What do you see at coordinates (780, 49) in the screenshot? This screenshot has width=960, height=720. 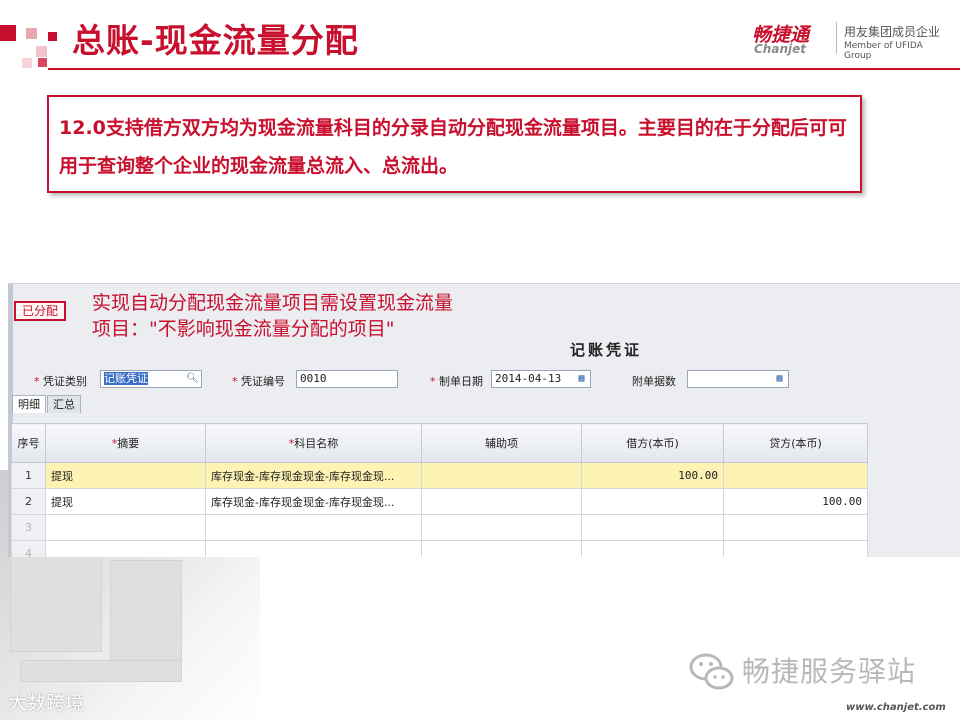 I see `logo-brand-en: Chanjet` at bounding box center [780, 49].